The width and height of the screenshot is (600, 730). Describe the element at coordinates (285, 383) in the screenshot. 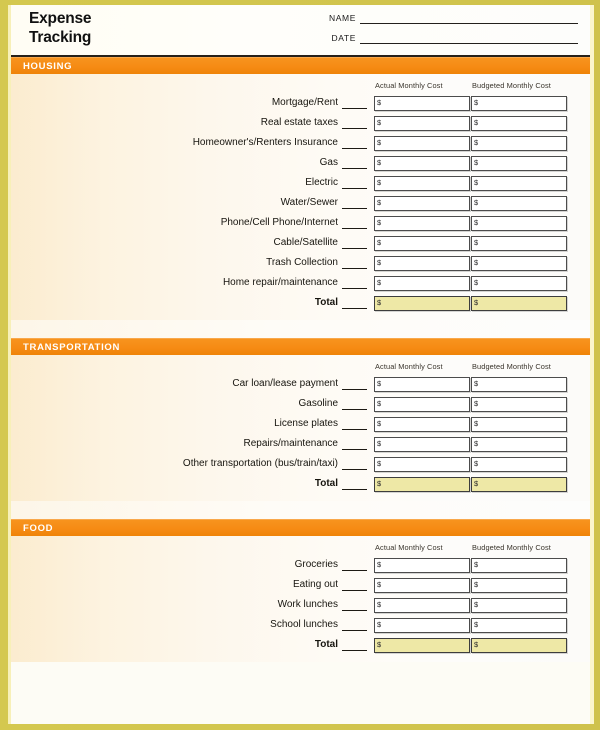

I see `expense-label: Car loan/lease payment` at that location.